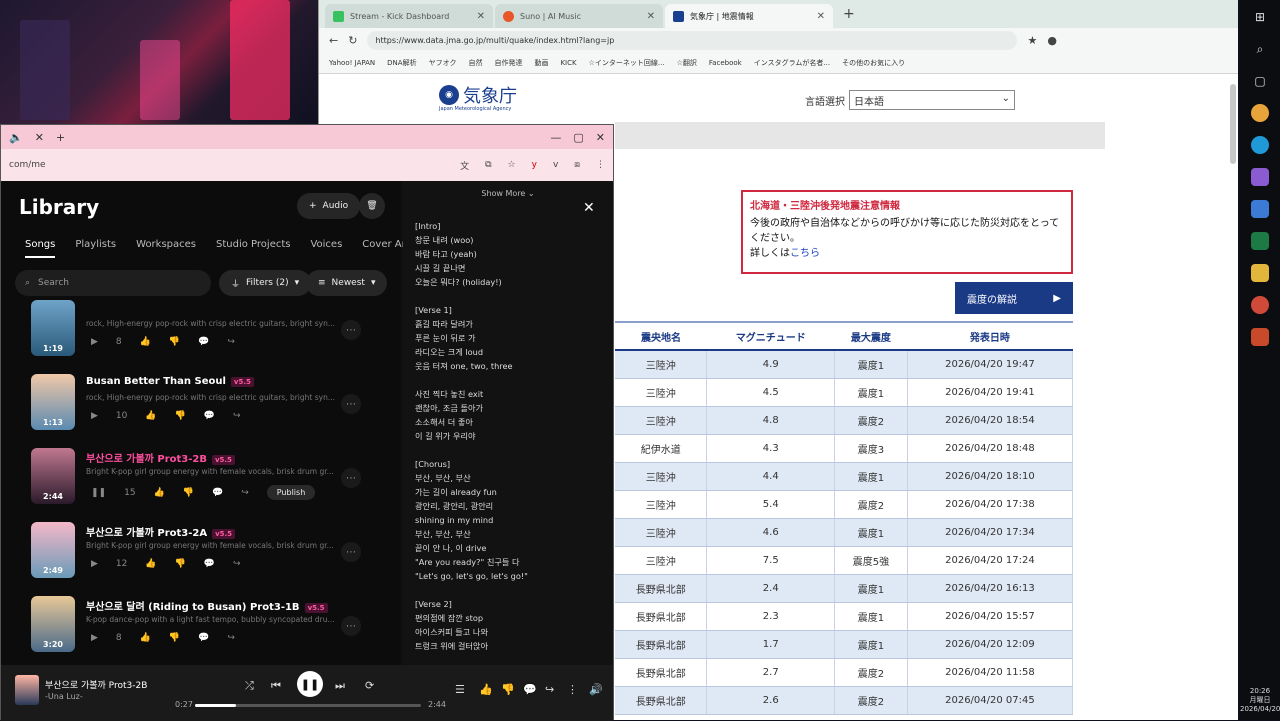 This screenshot has height=721, width=1280. Describe the element at coordinates (1260, 81) in the screenshot. I see `task-view-icon: ▢` at that location.